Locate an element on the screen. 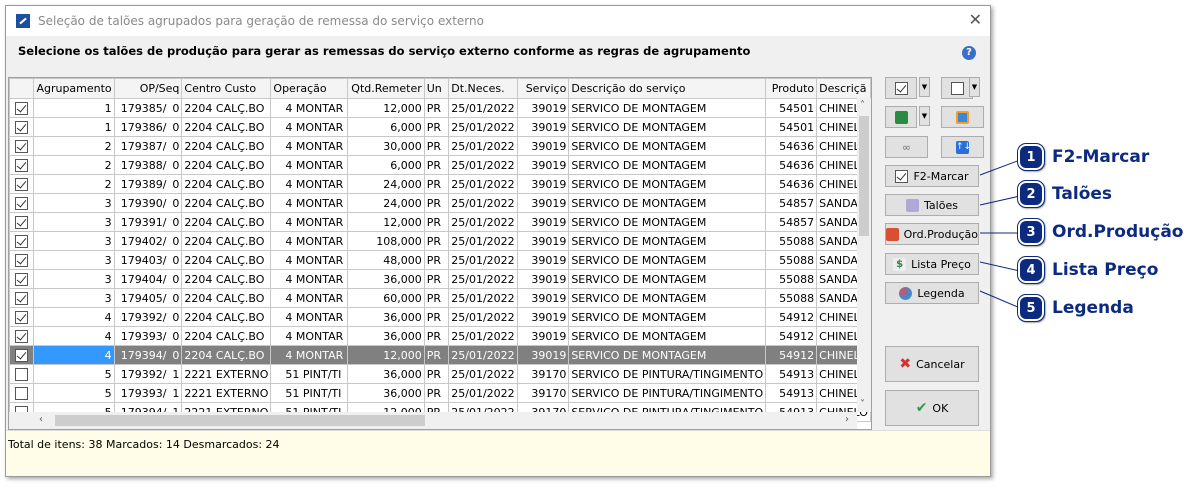 This screenshot has width=1184, height=490. callout-1: 1 F2-Marcar is located at coordinates (1083, 157).